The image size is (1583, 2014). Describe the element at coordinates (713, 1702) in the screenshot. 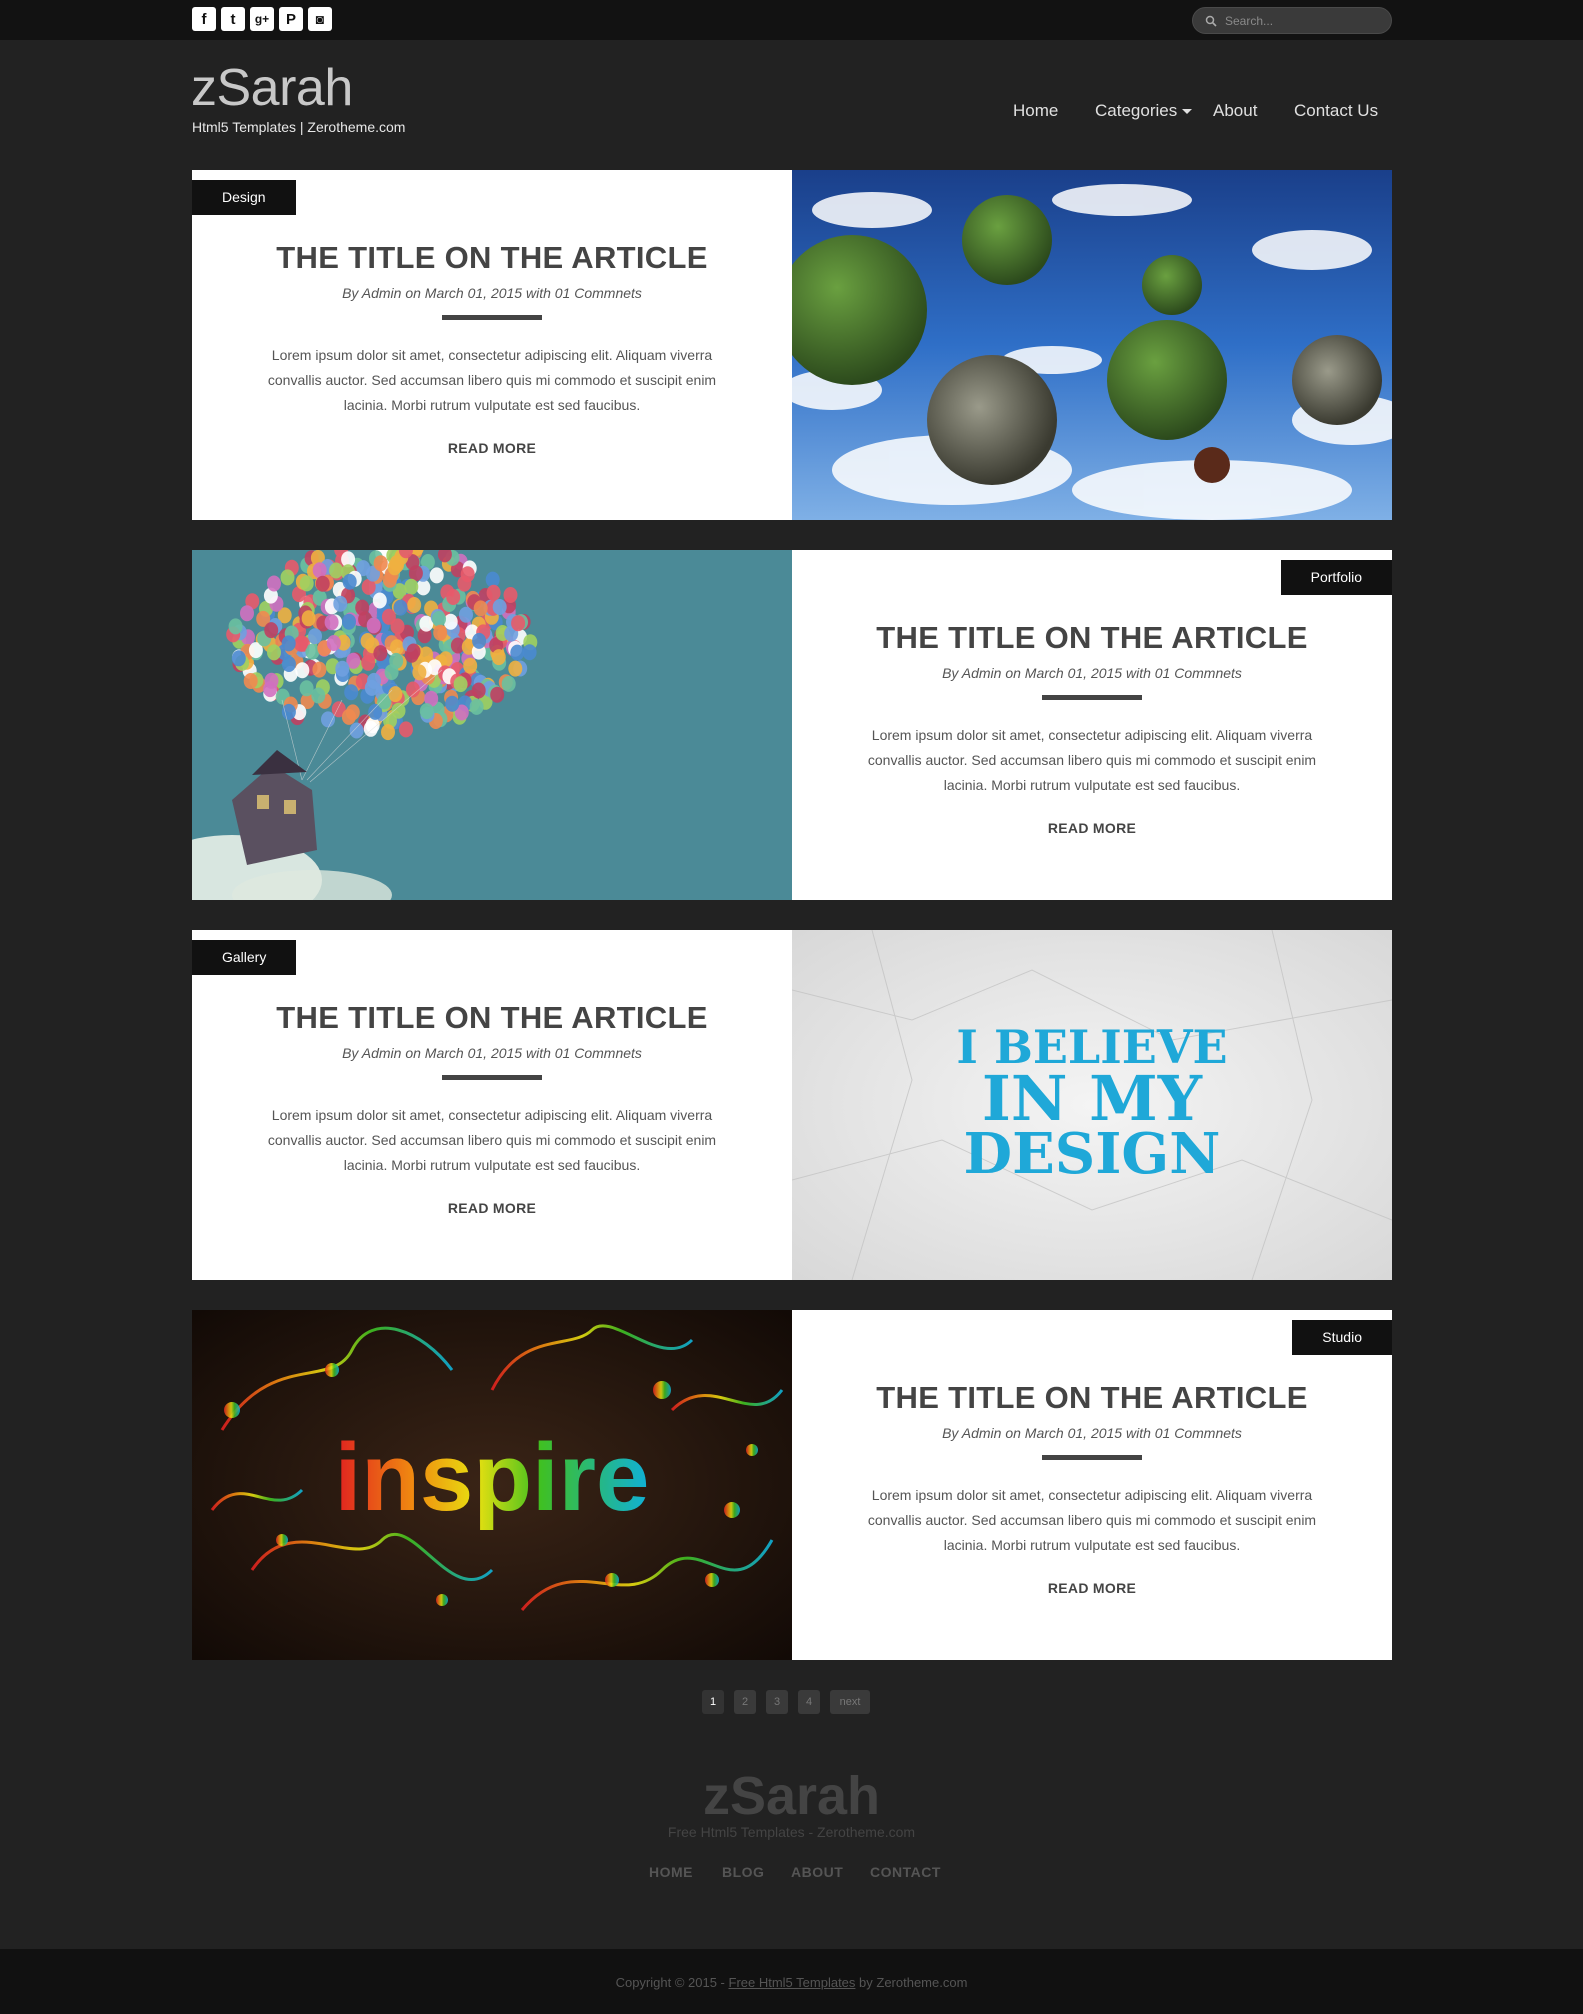

I see `page-link-1: 1` at that location.